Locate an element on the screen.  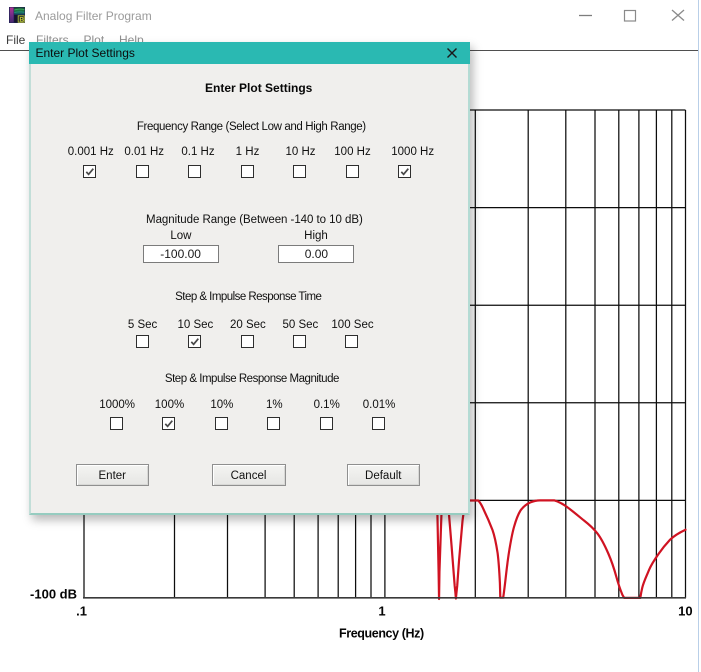
svg-text: -100 dB is located at coordinates (53, 594).